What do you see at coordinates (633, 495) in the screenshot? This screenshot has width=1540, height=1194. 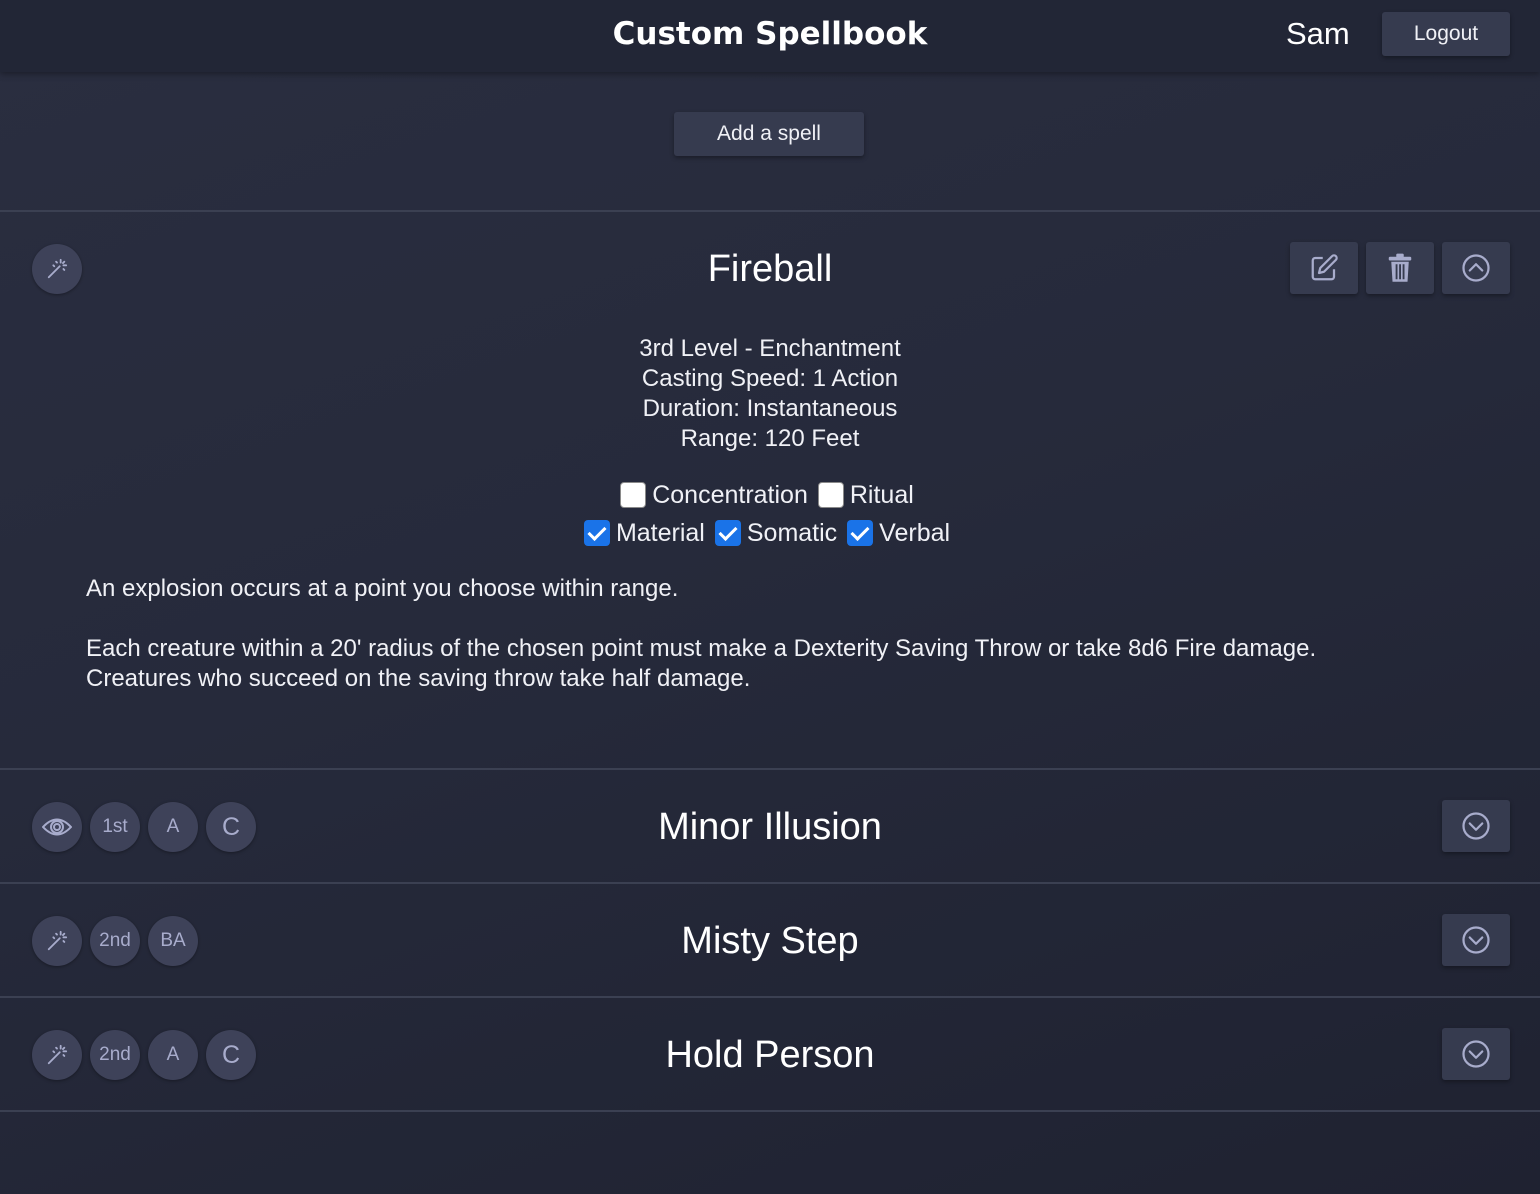 I see `concentration-checkbox` at bounding box center [633, 495].